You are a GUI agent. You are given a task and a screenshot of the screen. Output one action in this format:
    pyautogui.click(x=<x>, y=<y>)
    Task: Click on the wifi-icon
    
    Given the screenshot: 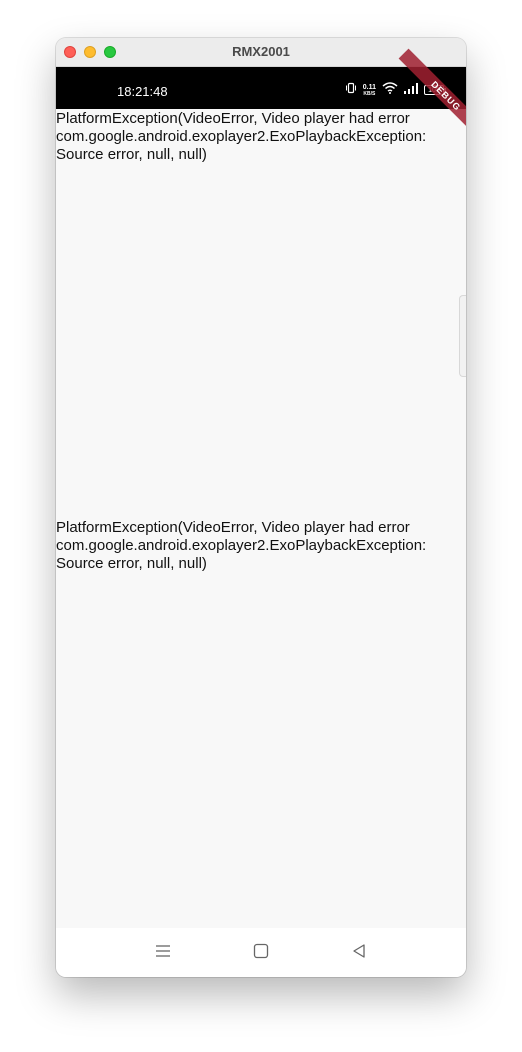 What is the action you would take?
    pyautogui.click(x=390, y=90)
    